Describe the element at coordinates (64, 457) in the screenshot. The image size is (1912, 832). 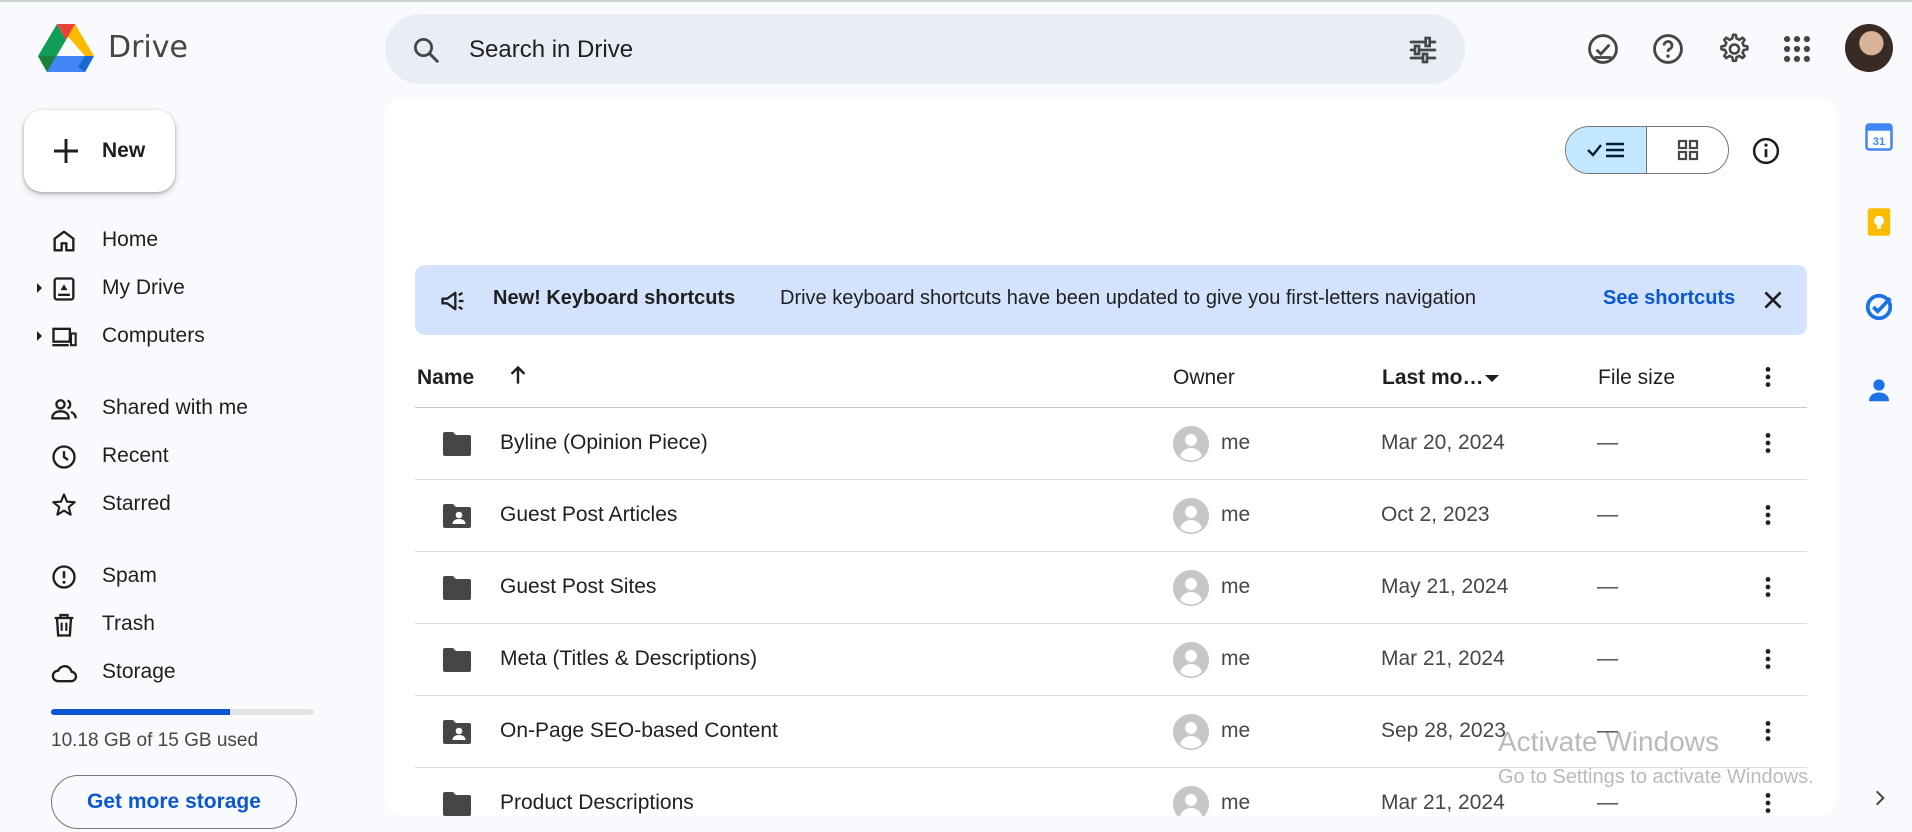
I see `clock-icon` at that location.